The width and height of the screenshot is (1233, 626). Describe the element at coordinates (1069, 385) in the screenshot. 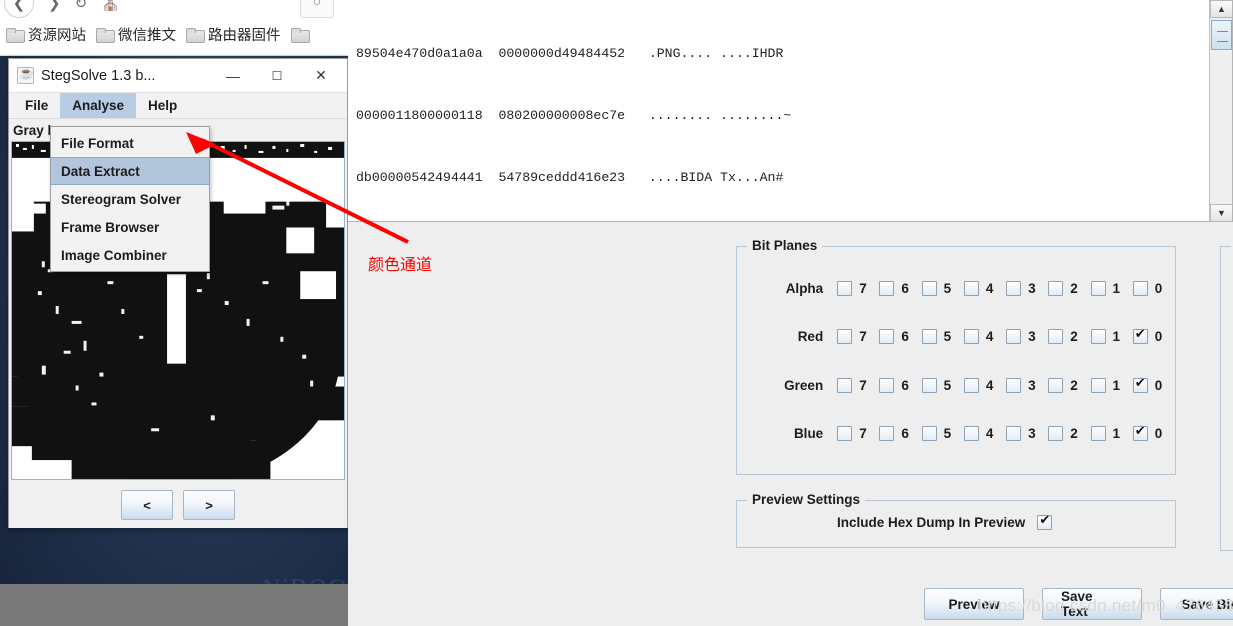

I see `green-bit-2: 2` at that location.